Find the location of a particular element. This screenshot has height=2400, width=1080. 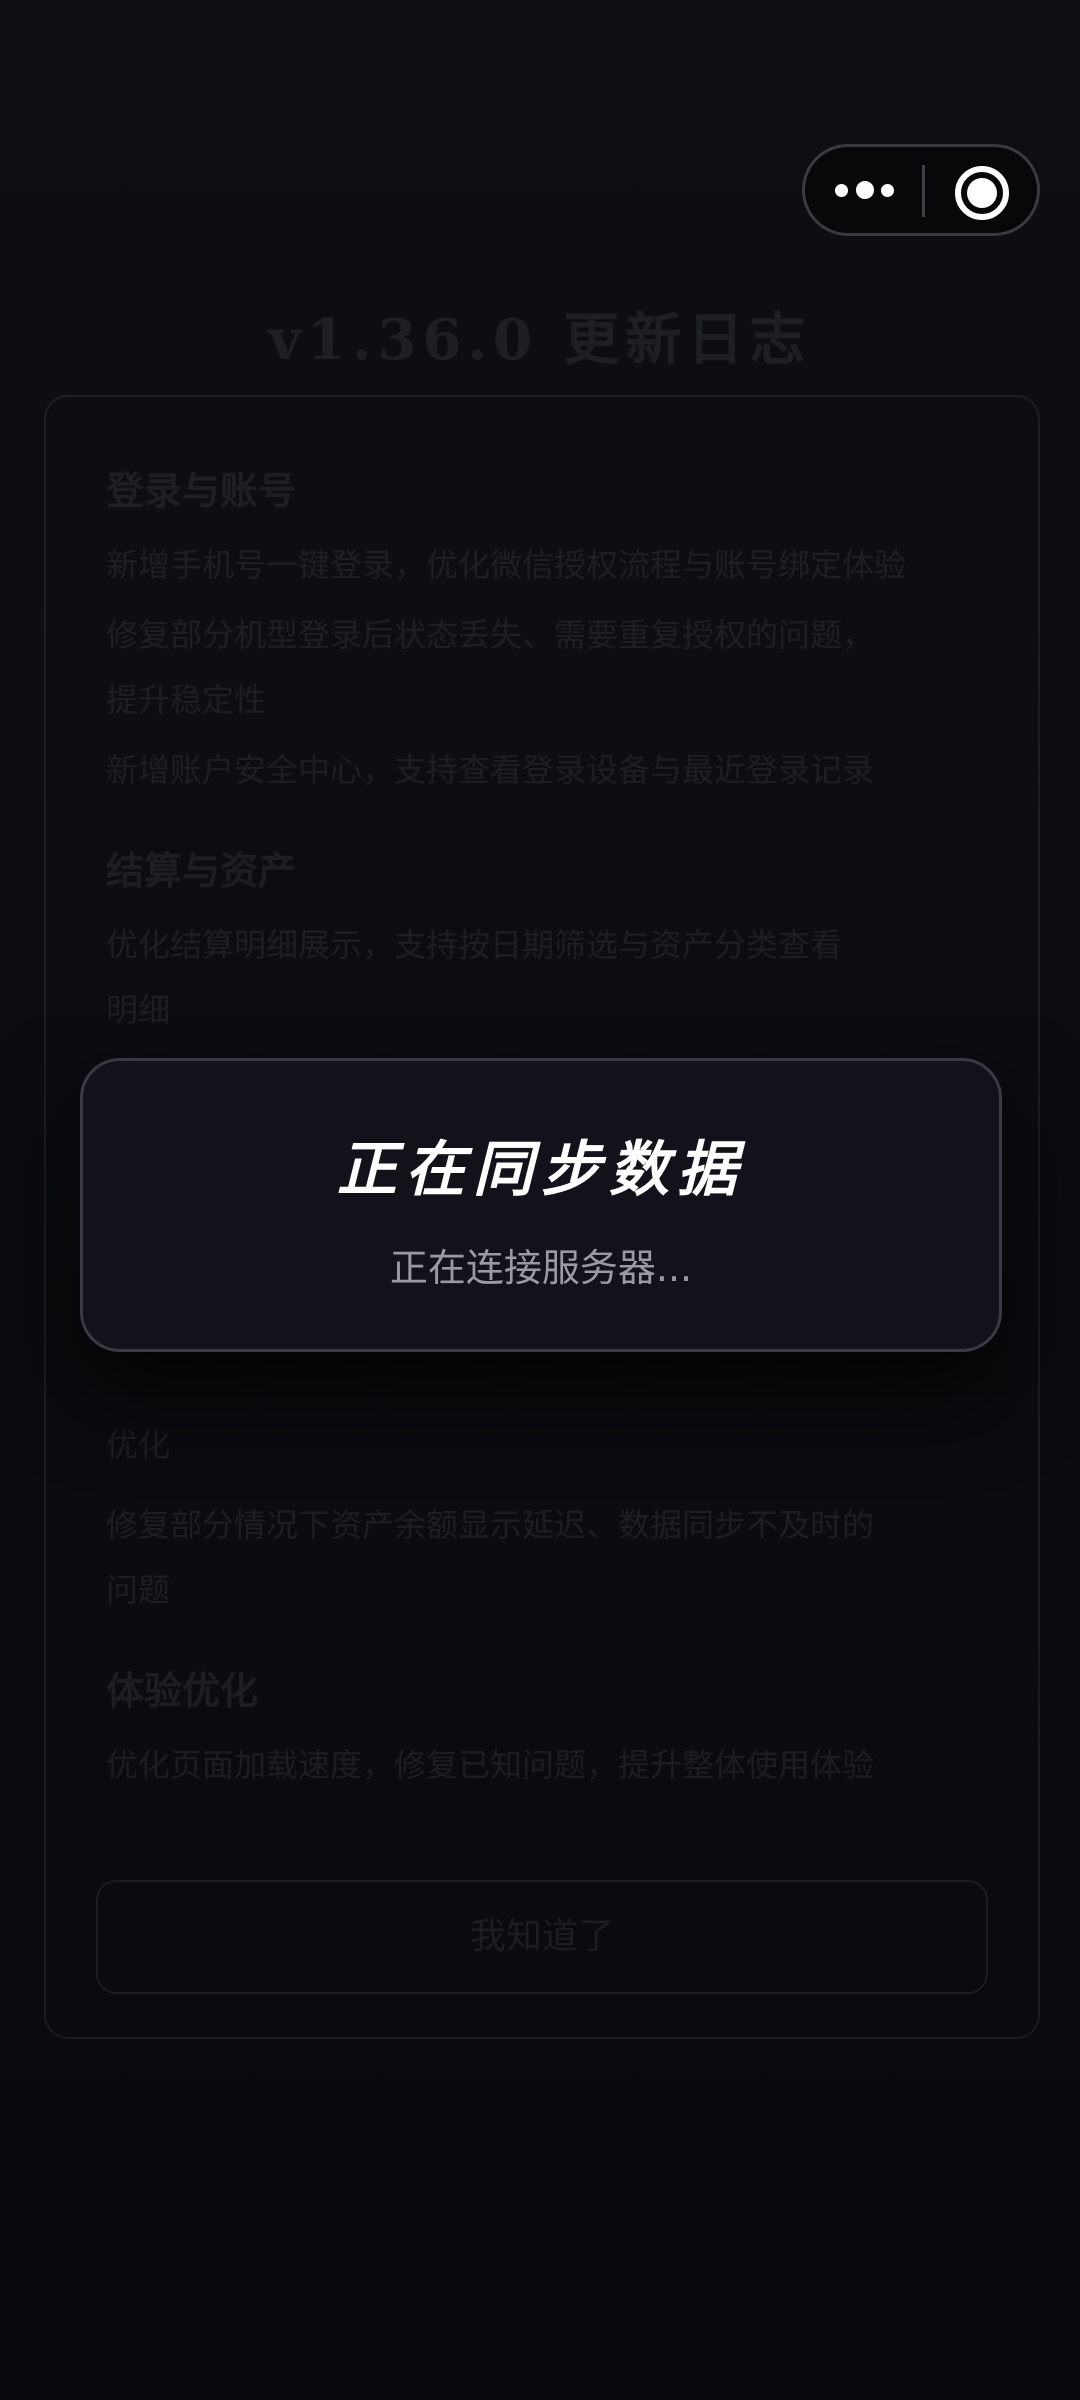

miniprogram-capsule is located at coordinates (921, 190).